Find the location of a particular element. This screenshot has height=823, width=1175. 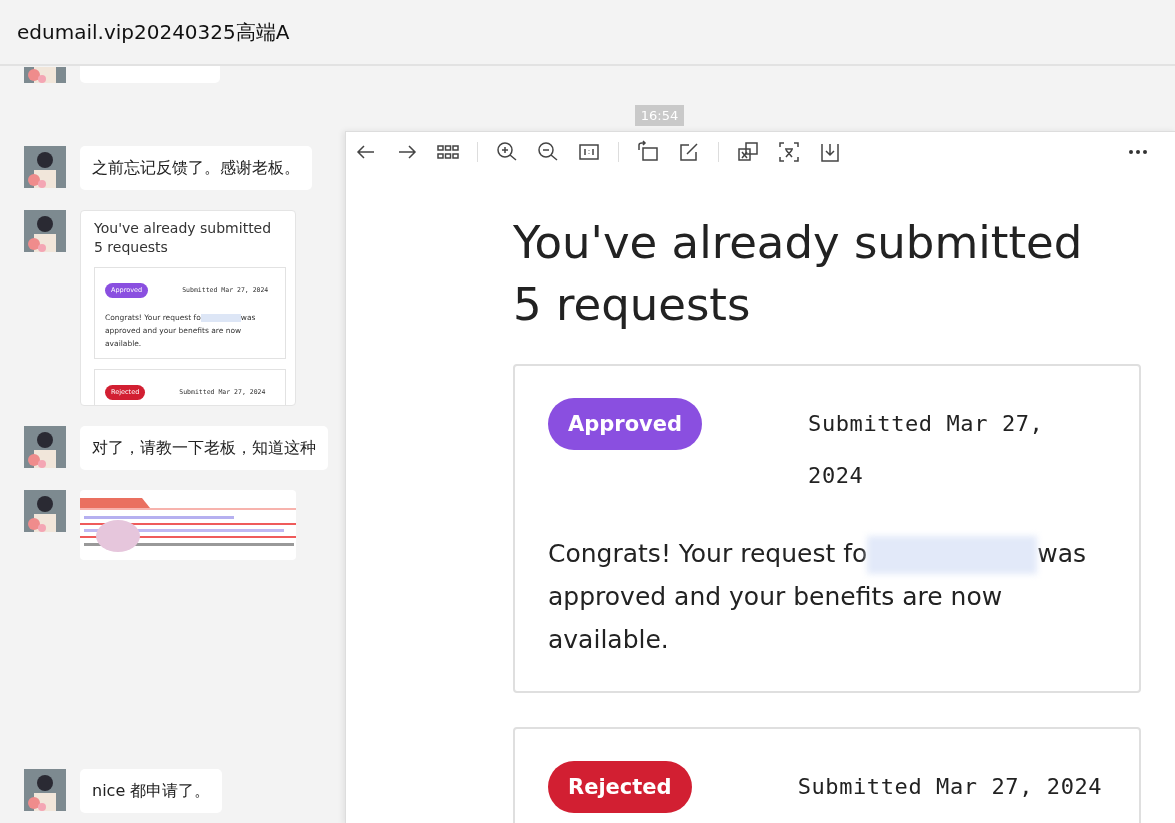

extract-text-icon is located at coordinates (789, 152).